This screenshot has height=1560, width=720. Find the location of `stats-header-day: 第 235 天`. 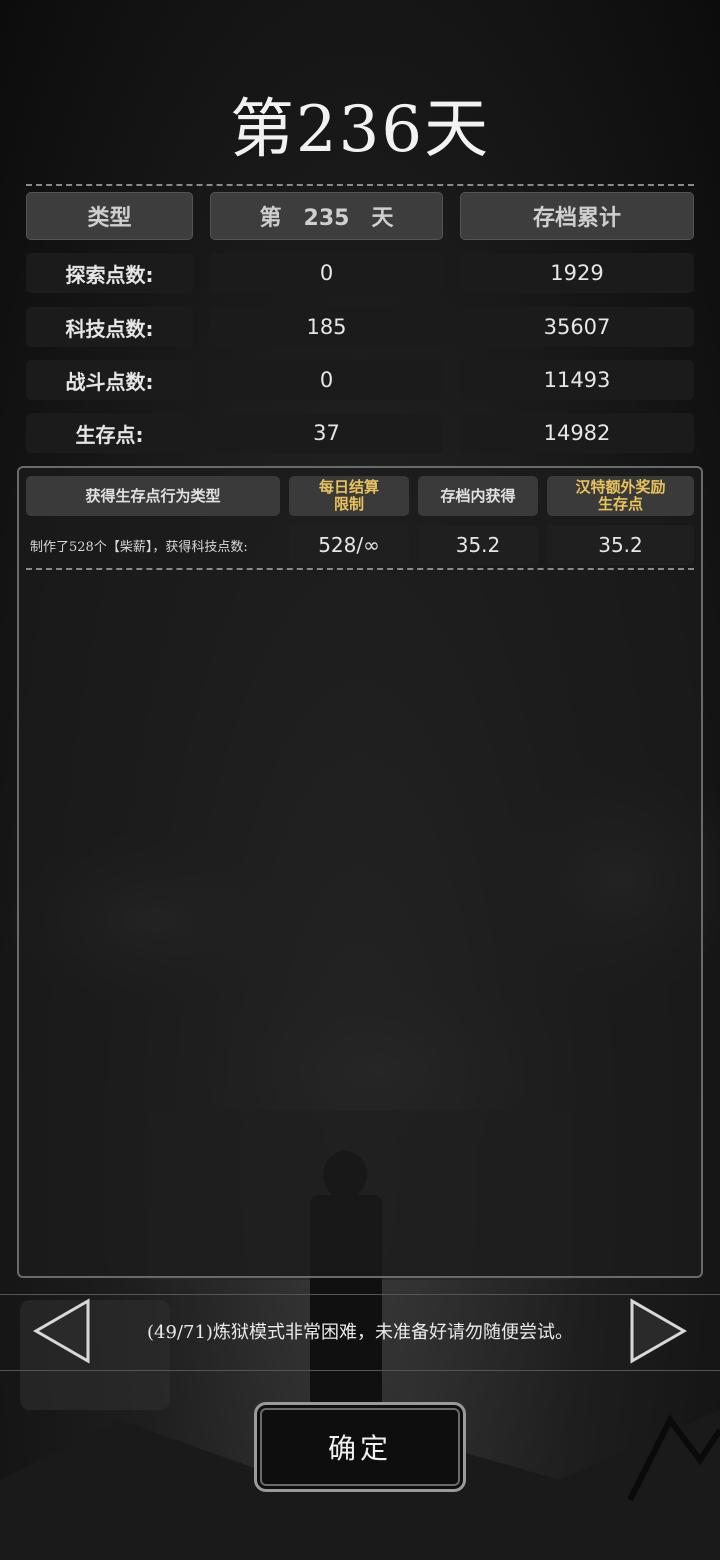

stats-header-day: 第 235 天 is located at coordinates (326, 216).